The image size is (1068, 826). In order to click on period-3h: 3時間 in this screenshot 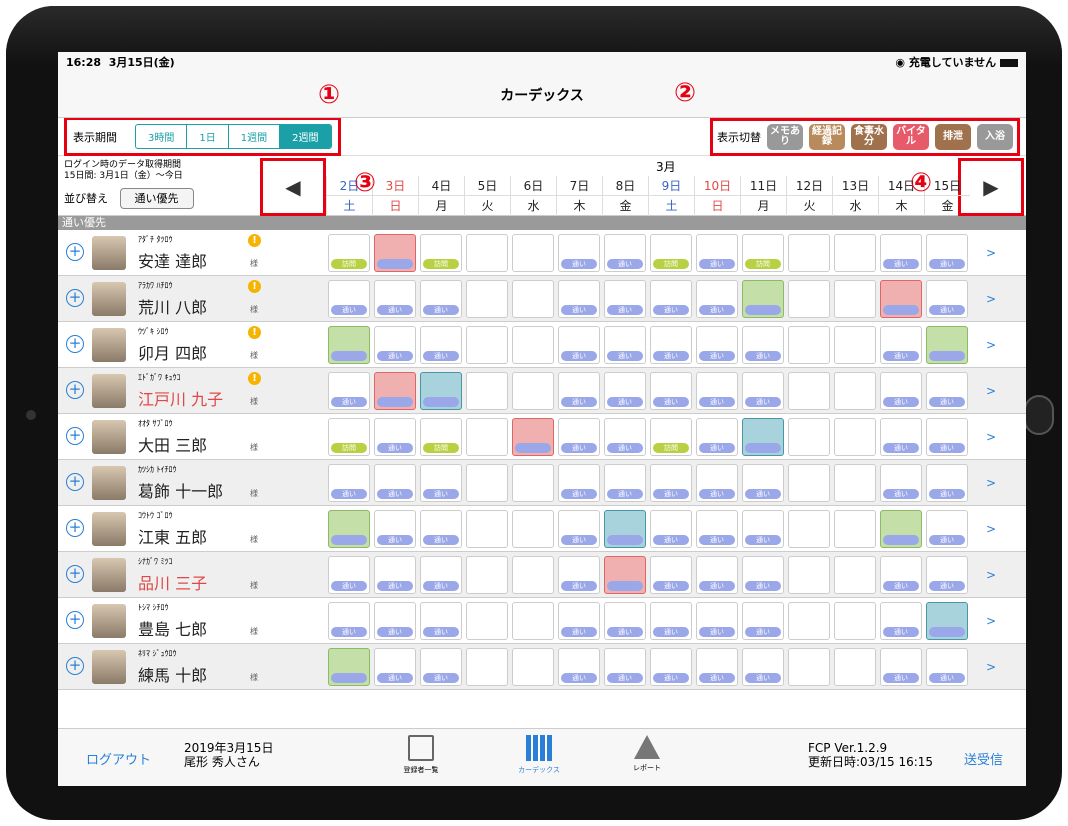, I will do `click(162, 136)`.